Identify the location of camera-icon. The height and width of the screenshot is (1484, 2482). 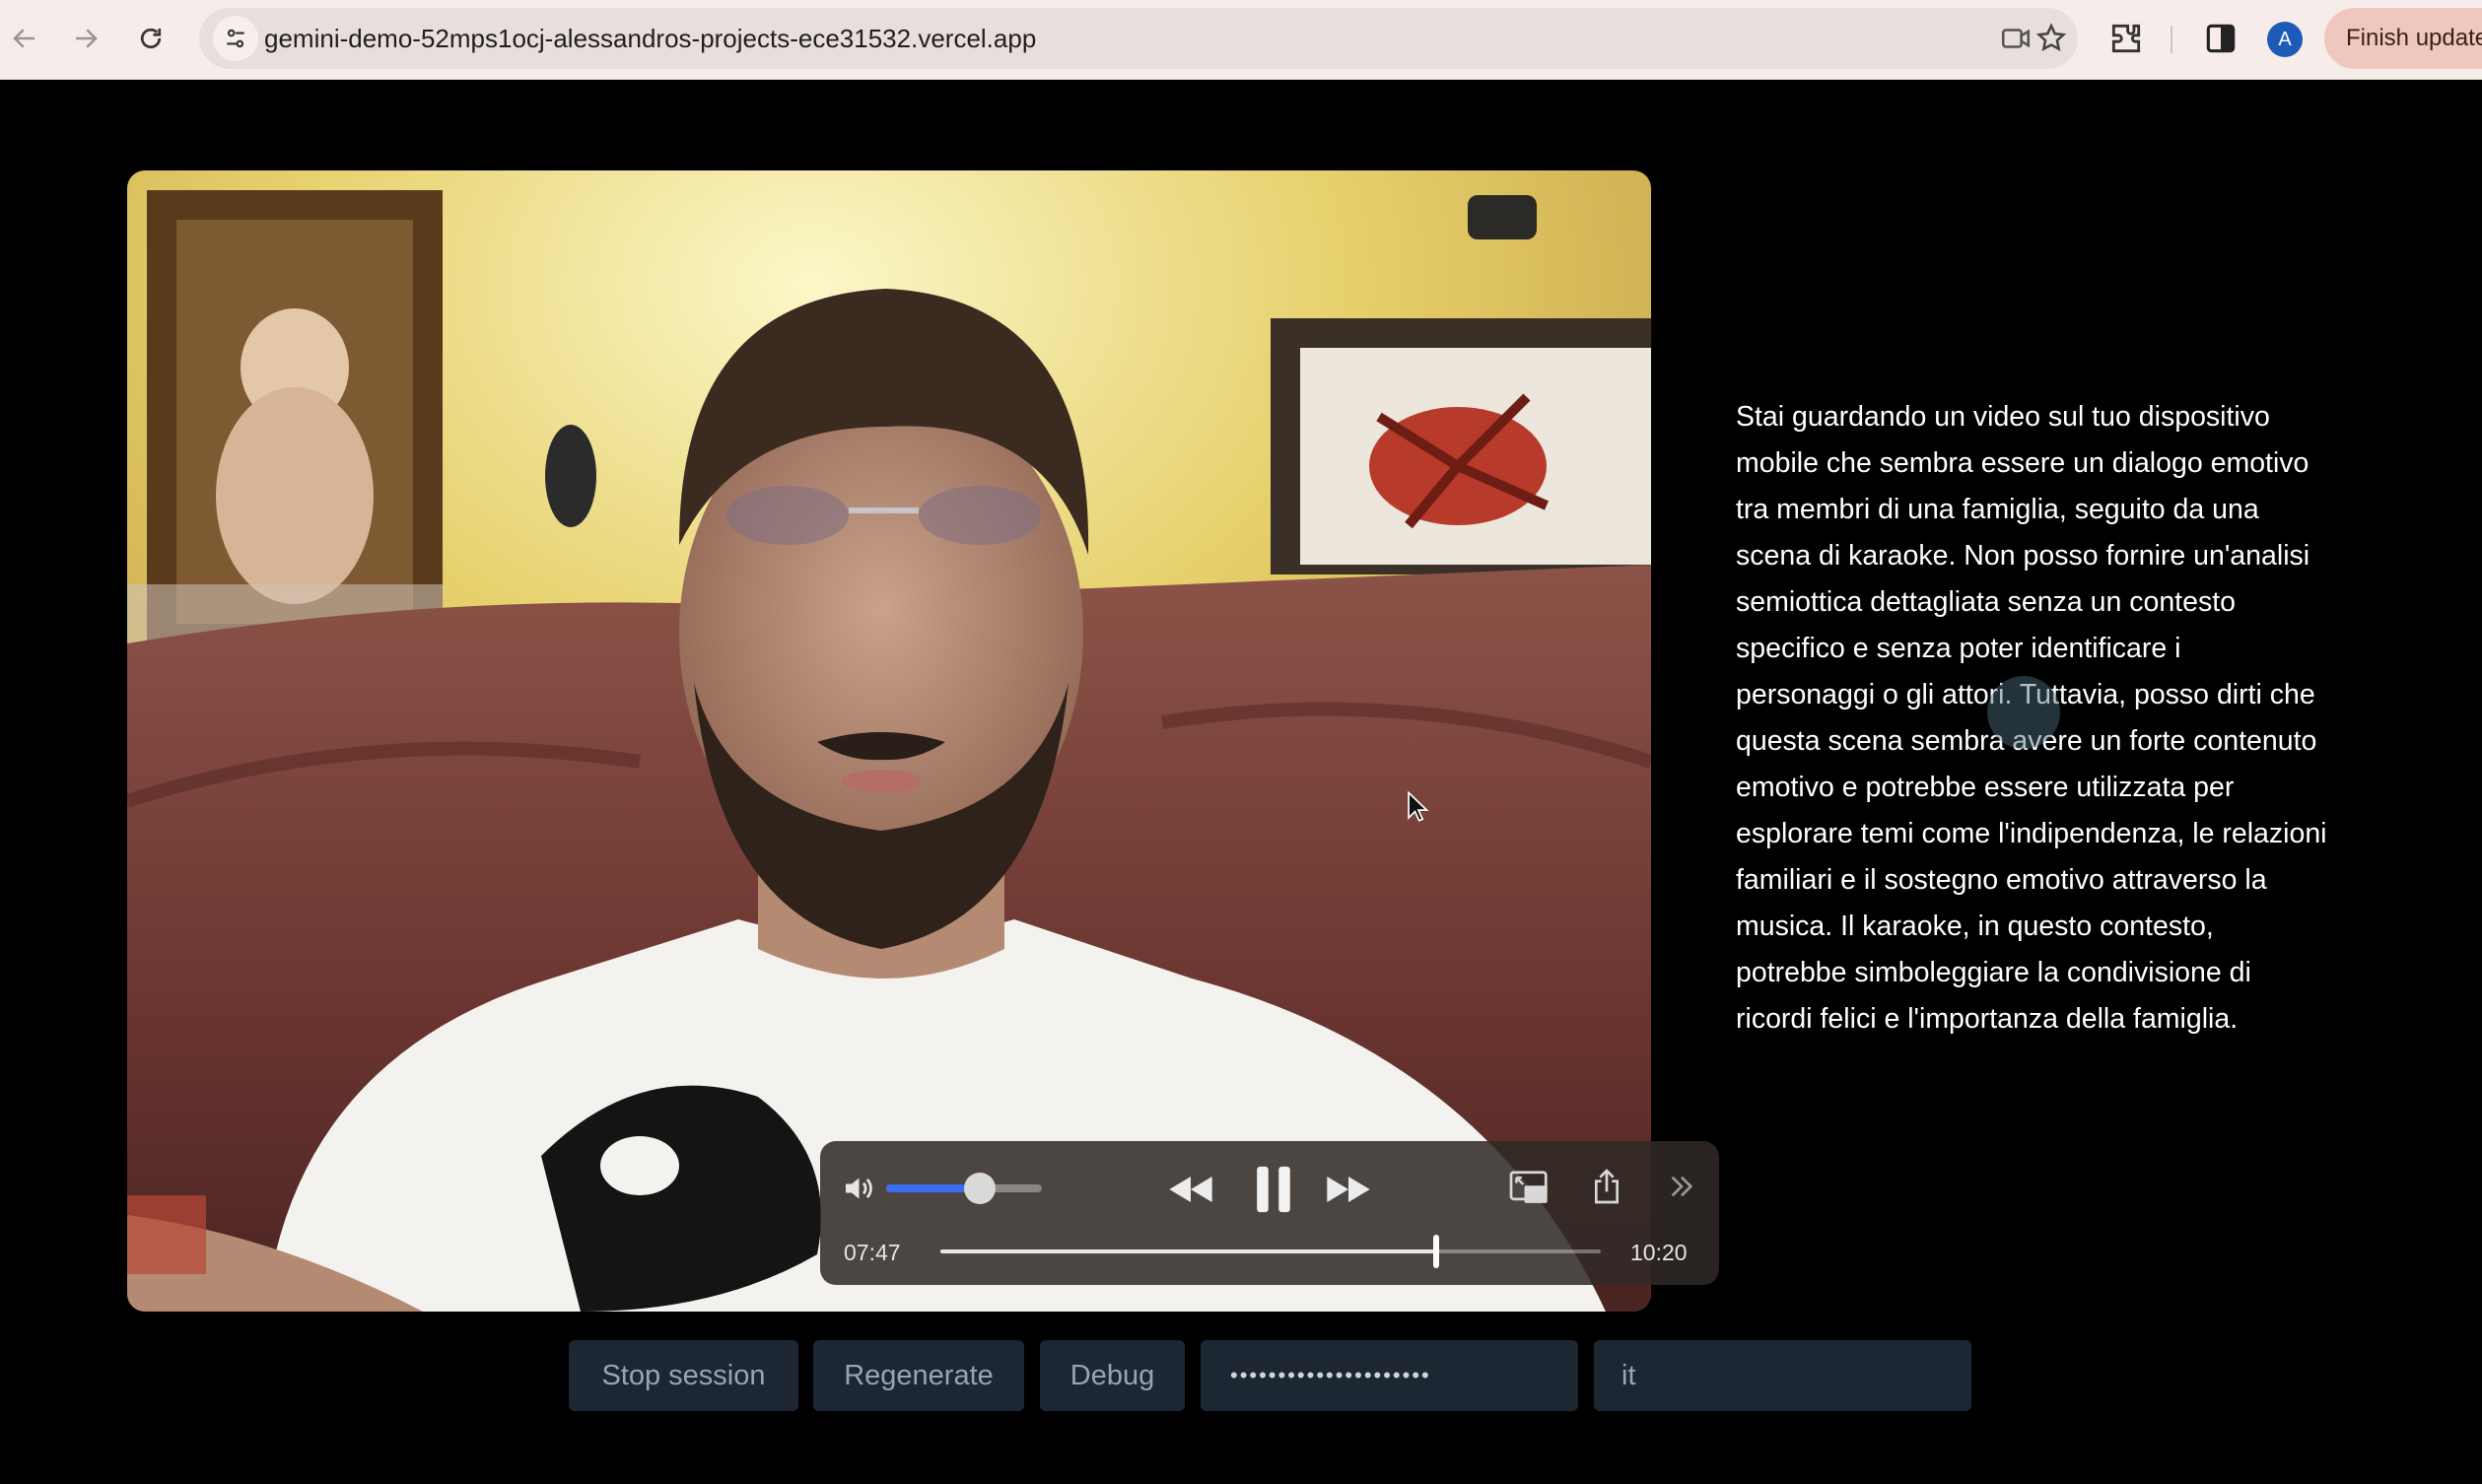
(2016, 38).